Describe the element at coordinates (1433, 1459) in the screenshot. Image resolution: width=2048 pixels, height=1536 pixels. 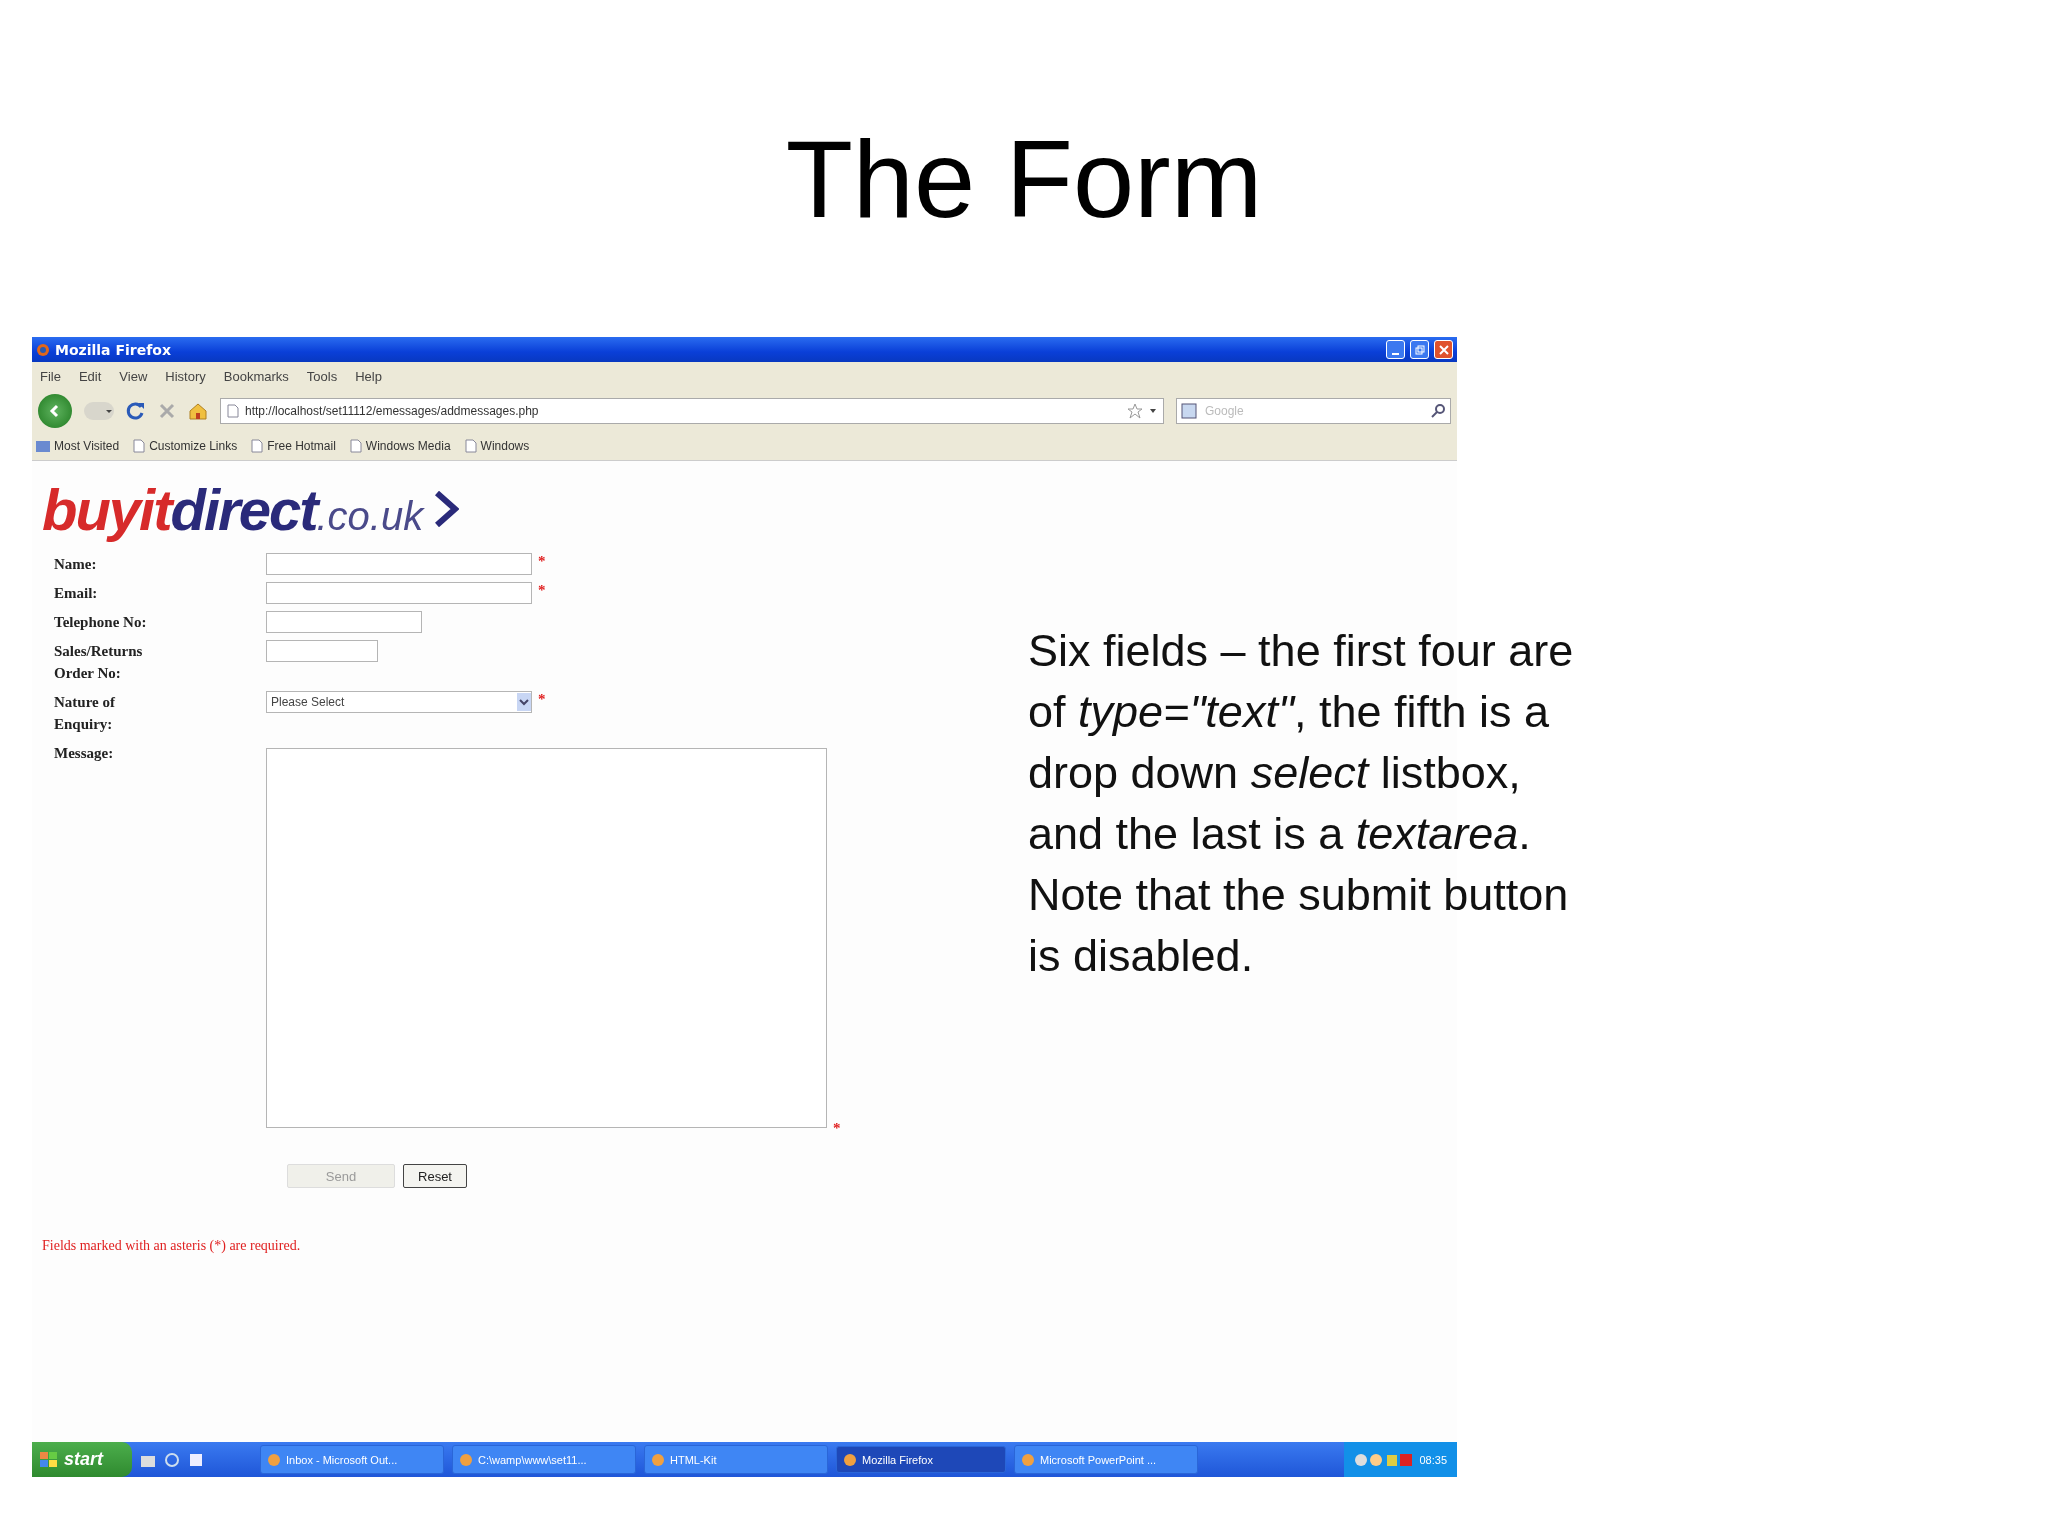
I see `clock: 08:35` at that location.